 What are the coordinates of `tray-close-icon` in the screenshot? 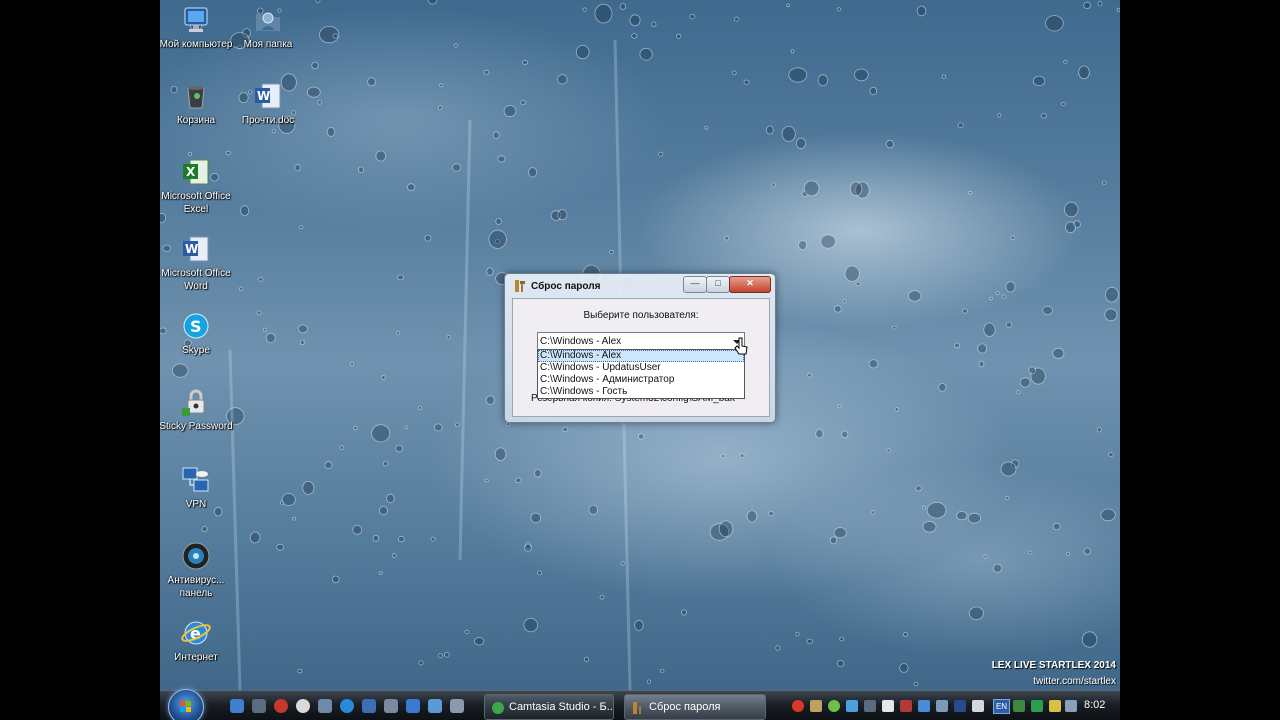 It's located at (888, 706).